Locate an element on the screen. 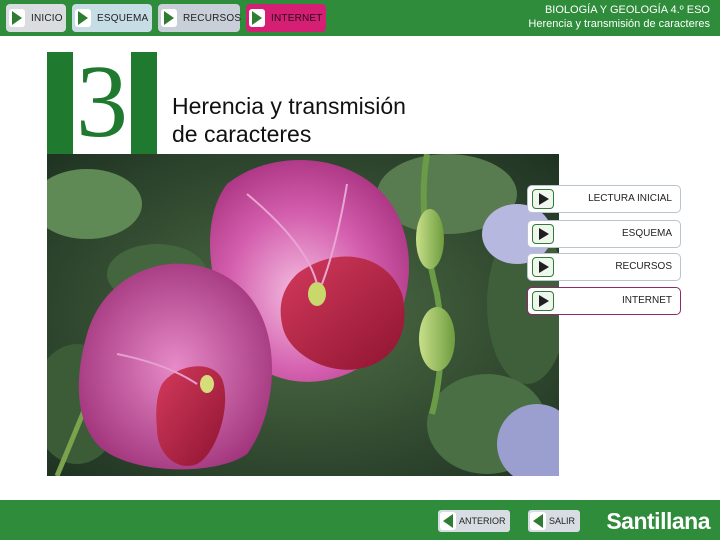 The height and width of the screenshot is (540, 720). unit-subtitle: Herencia y transmisión de caracteres is located at coordinates (619, 24).